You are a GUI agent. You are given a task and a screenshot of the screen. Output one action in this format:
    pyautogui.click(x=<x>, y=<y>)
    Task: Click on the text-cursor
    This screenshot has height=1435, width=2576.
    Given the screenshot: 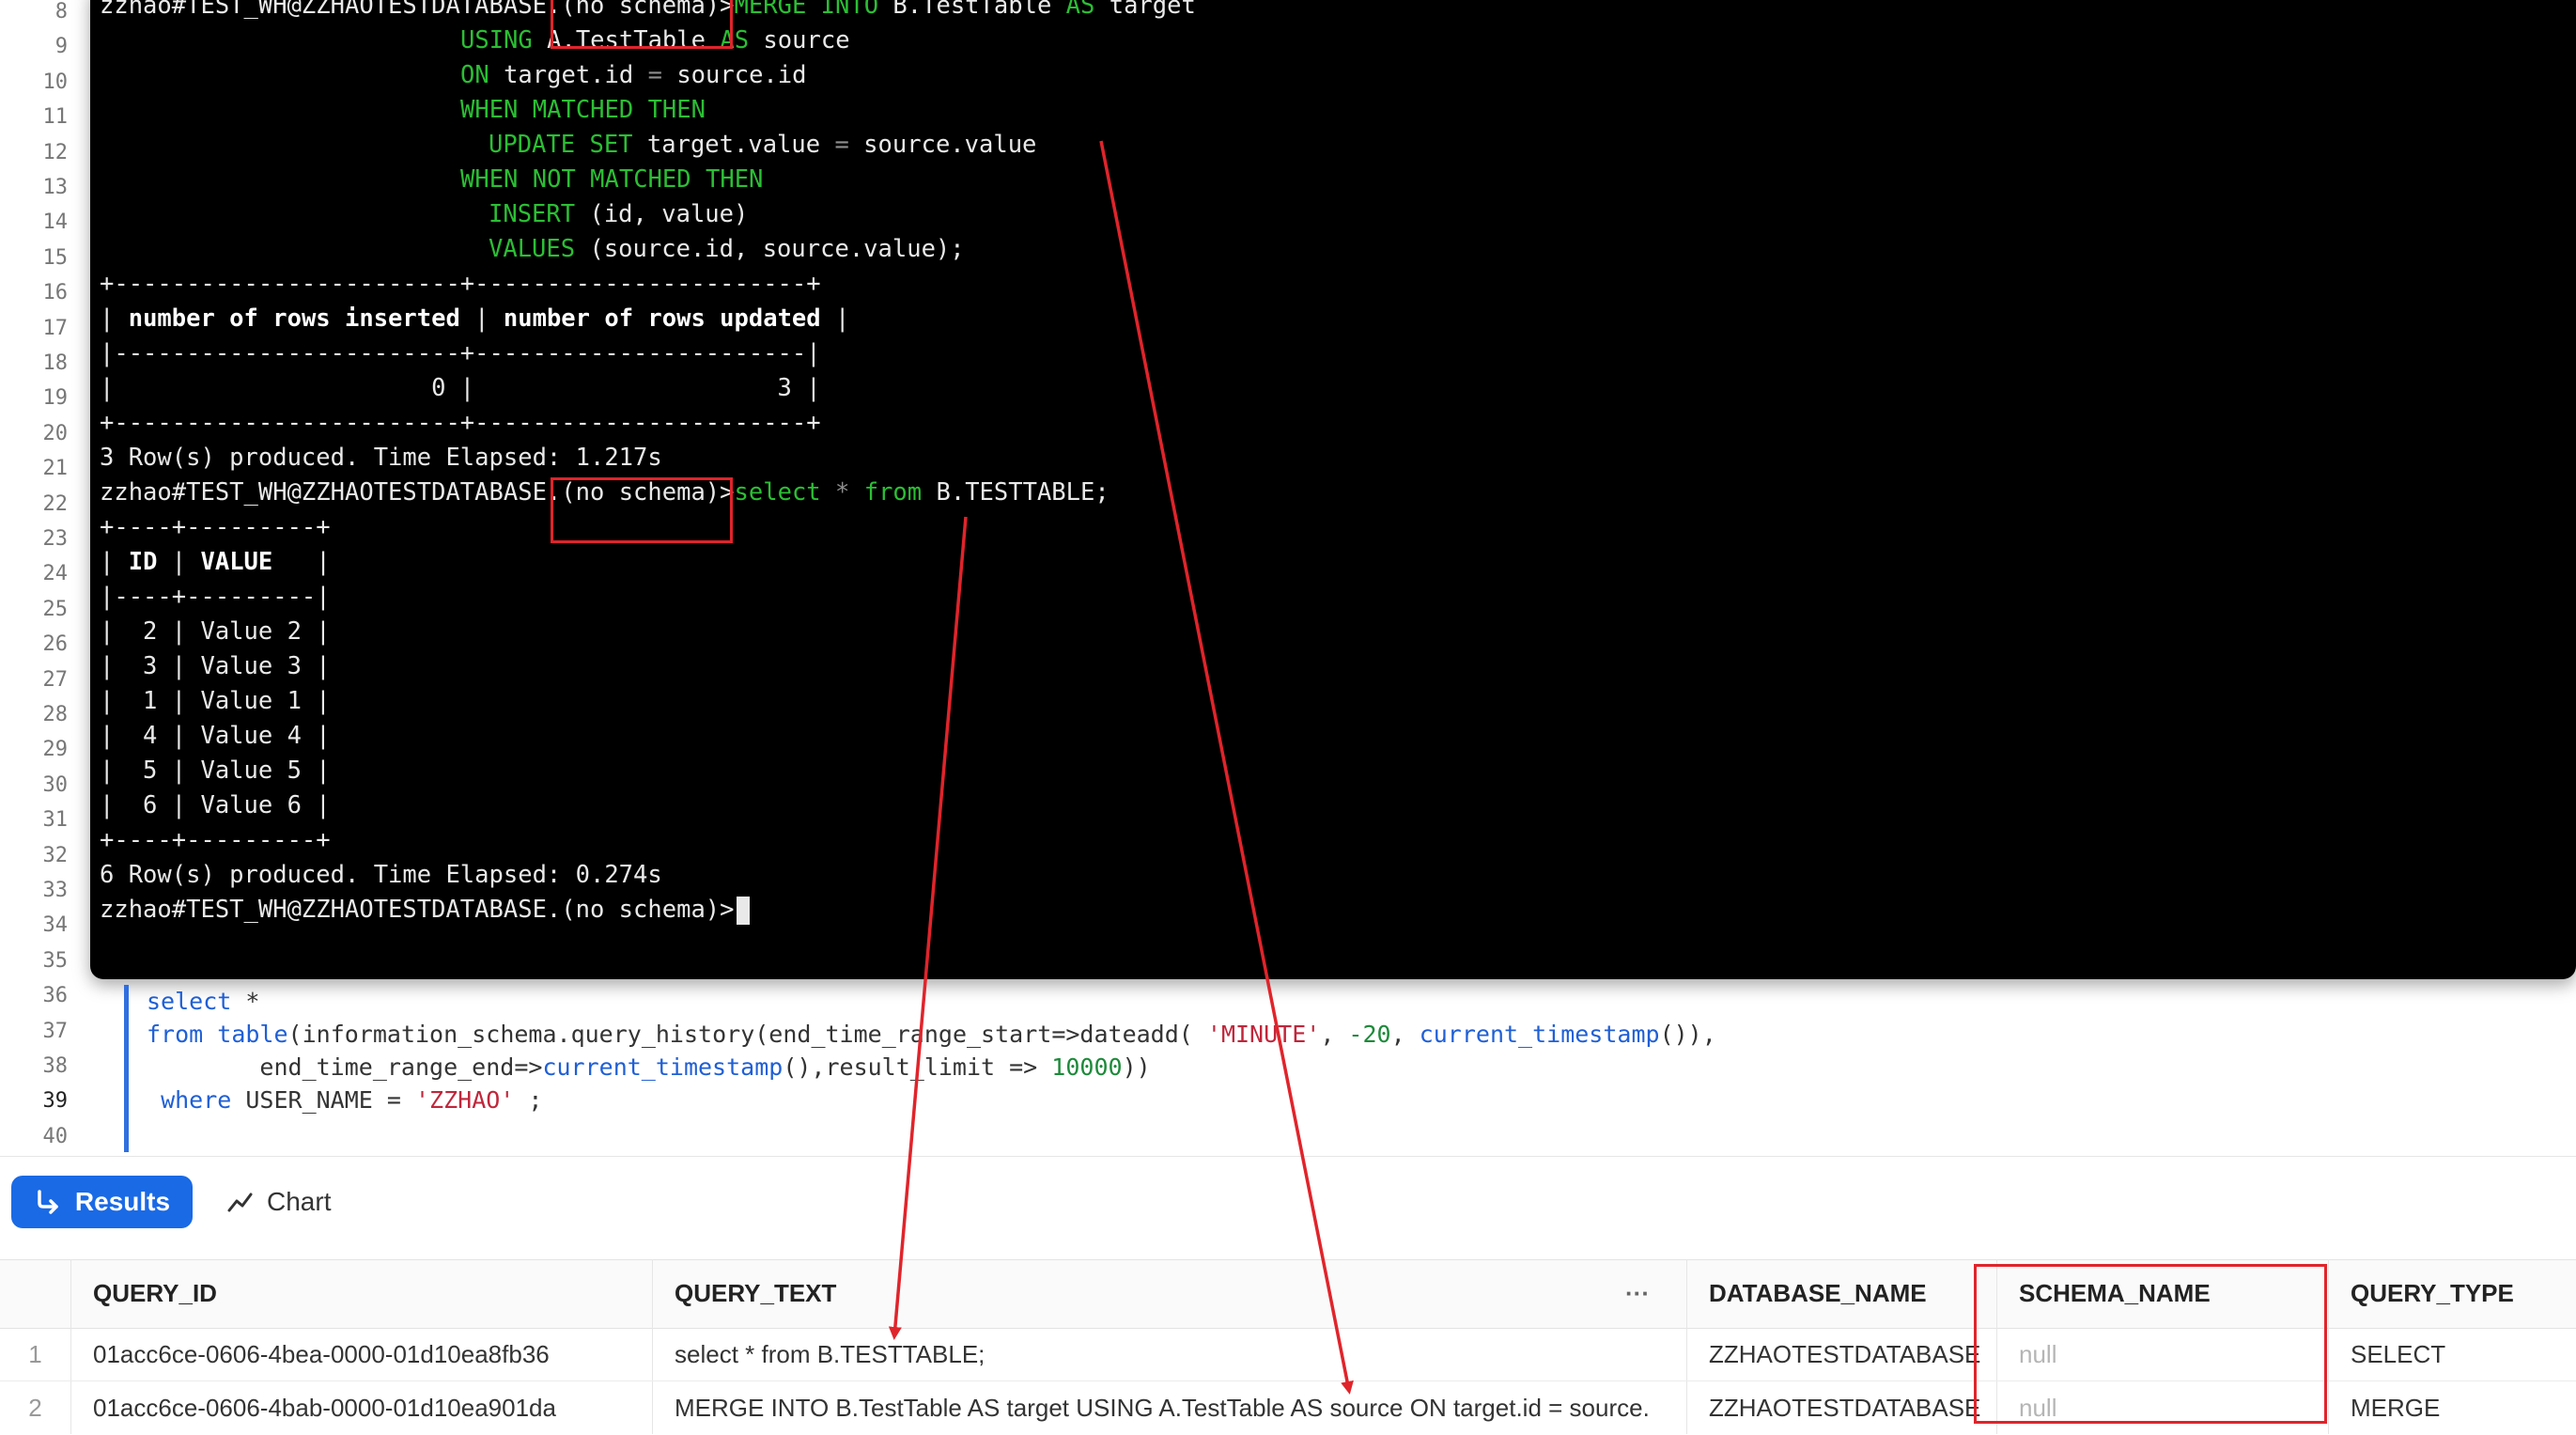 What is the action you would take?
    pyautogui.click(x=743, y=911)
    